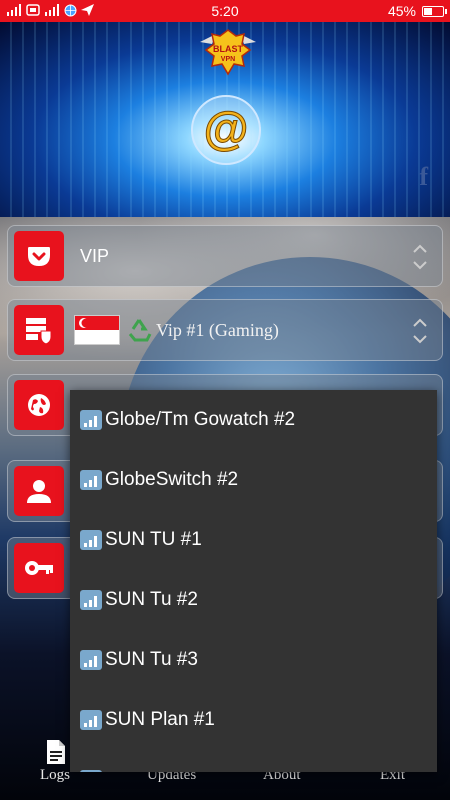 The width and height of the screenshot is (450, 800). Describe the element at coordinates (253, 540) in the screenshot. I see `dropdown-item: SUN TU #1` at that location.